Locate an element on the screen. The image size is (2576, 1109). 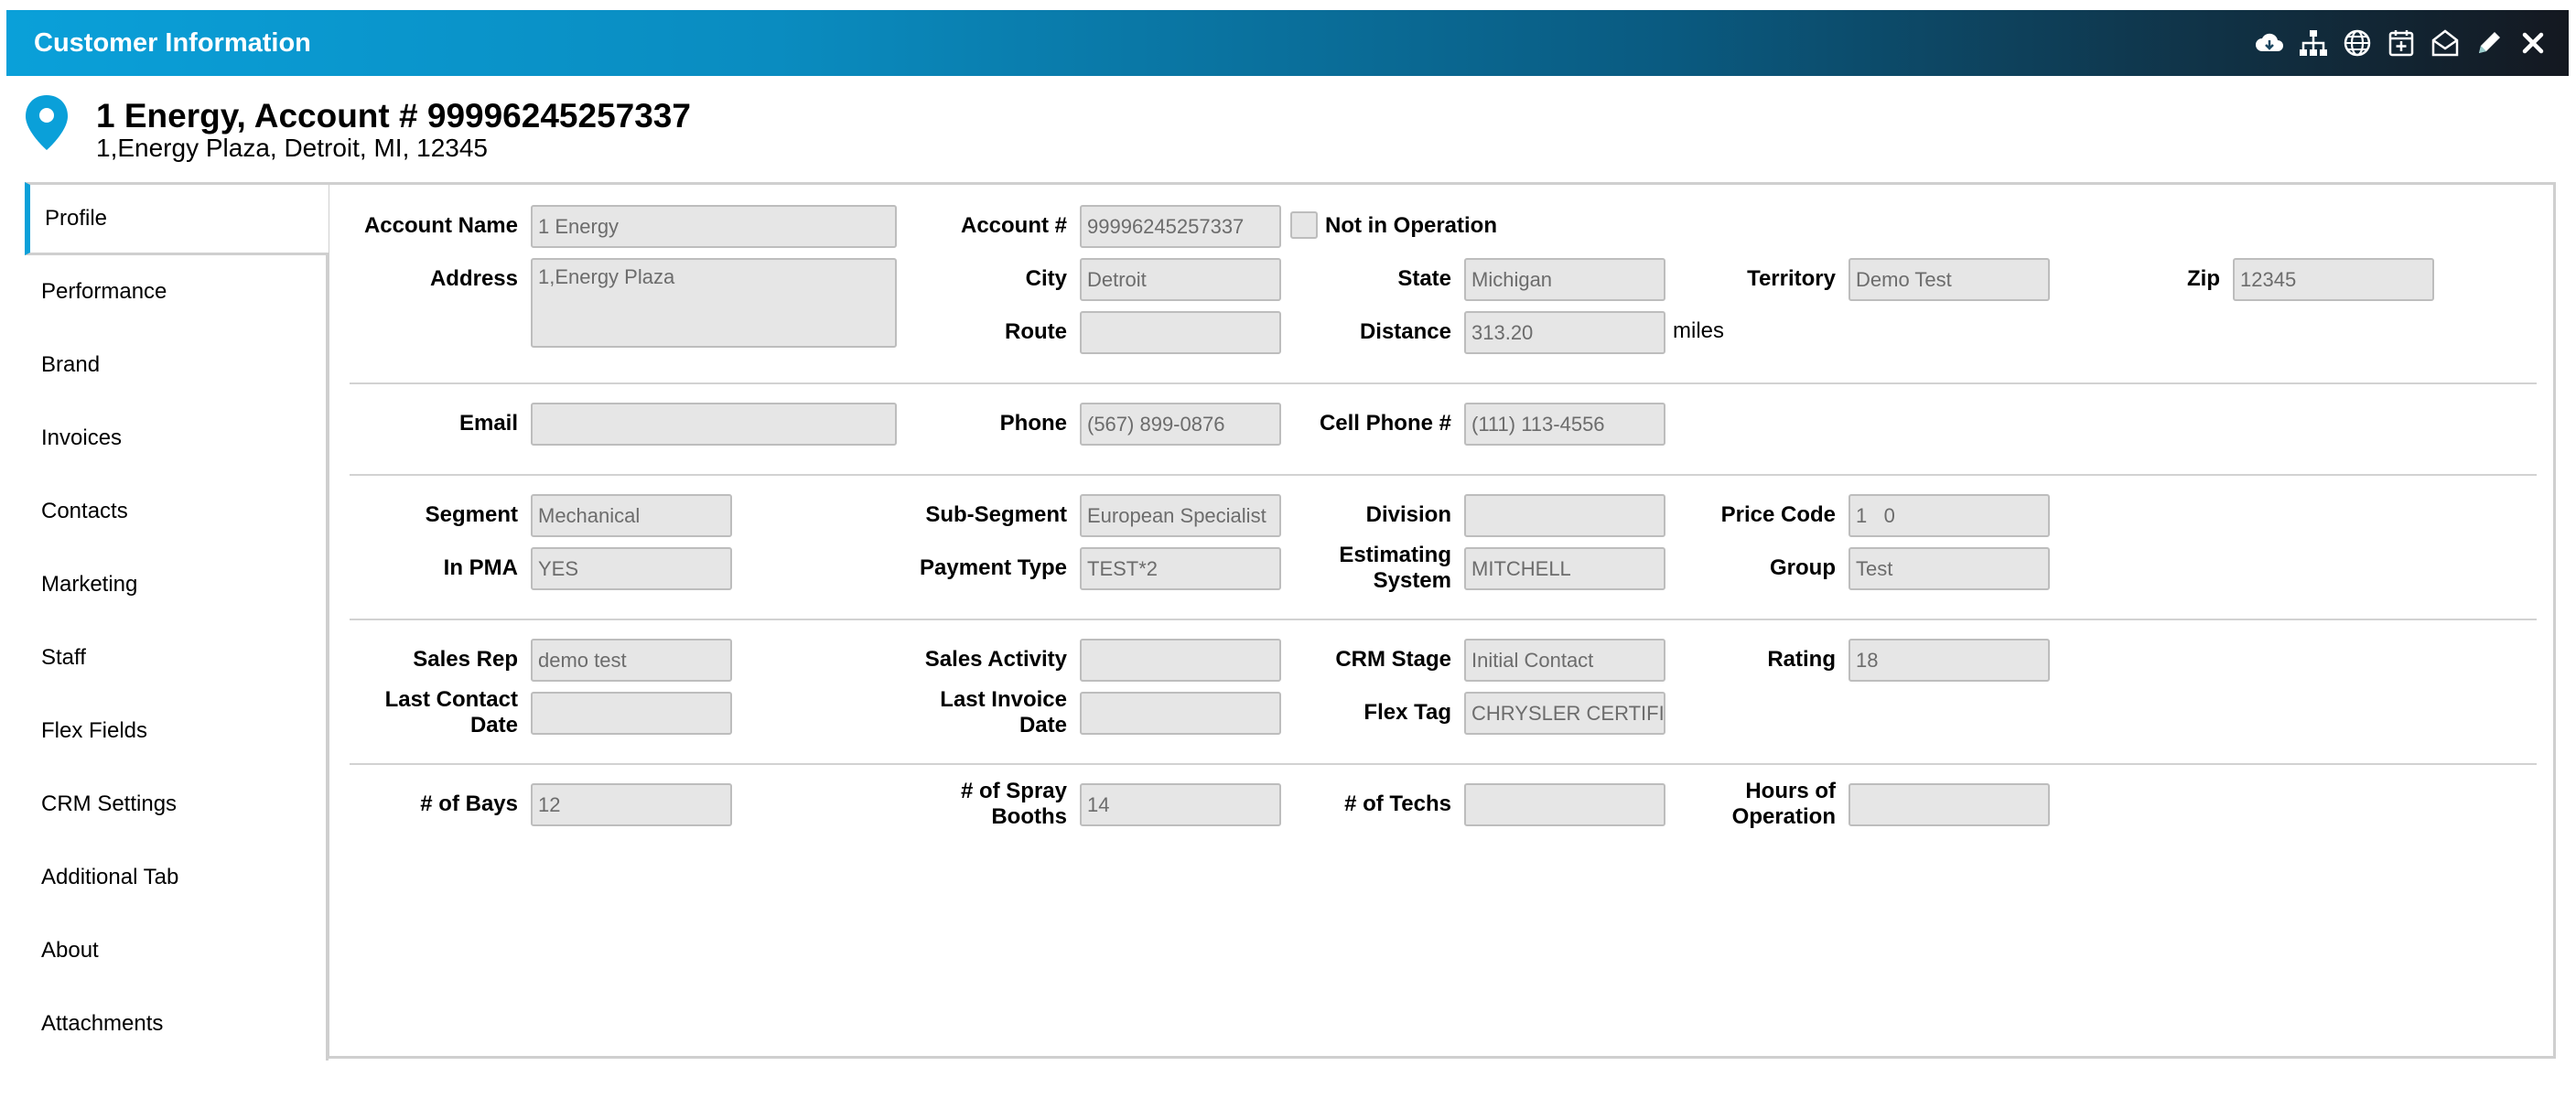
rating-field: 18 is located at coordinates (1949, 660).